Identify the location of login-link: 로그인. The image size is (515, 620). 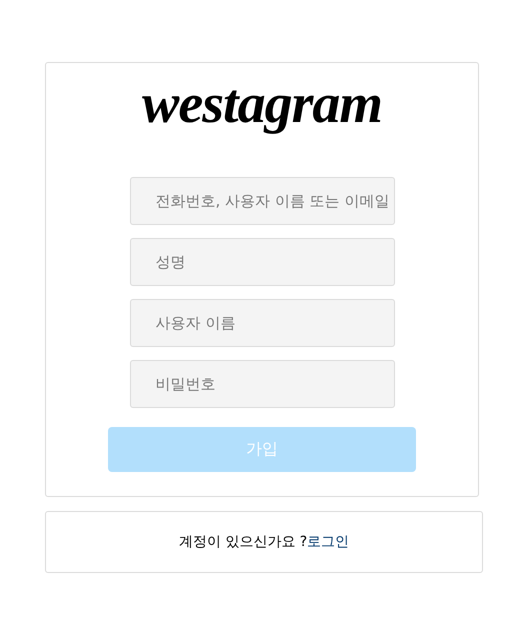
(328, 542).